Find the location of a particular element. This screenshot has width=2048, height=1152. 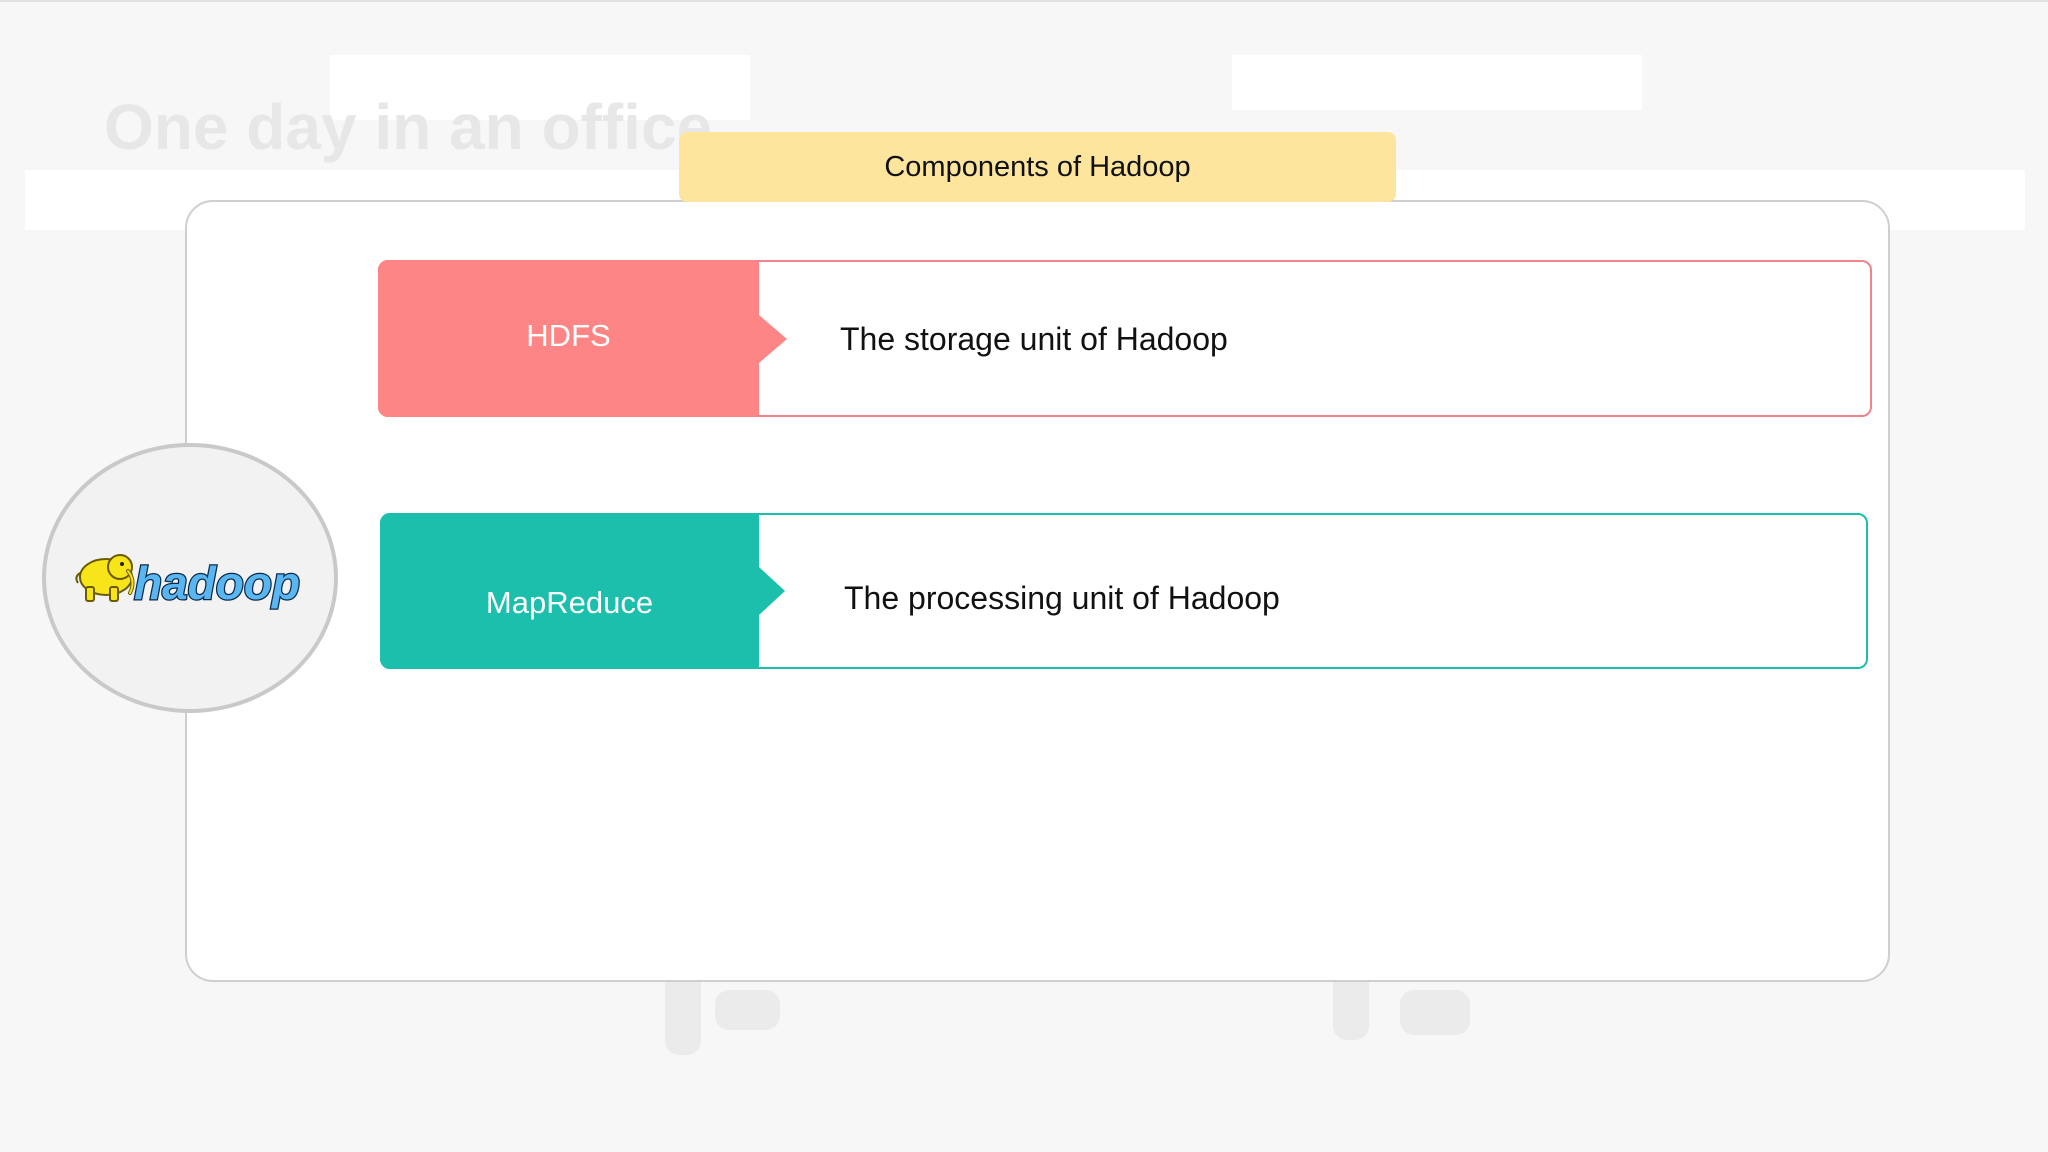

elephant-icon is located at coordinates (105, 578).